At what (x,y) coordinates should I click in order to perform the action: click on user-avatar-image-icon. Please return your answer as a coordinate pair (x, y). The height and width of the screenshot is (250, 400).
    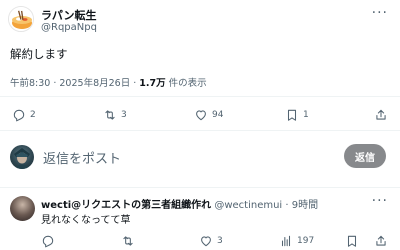
    Looking at the image, I should click on (22, 158).